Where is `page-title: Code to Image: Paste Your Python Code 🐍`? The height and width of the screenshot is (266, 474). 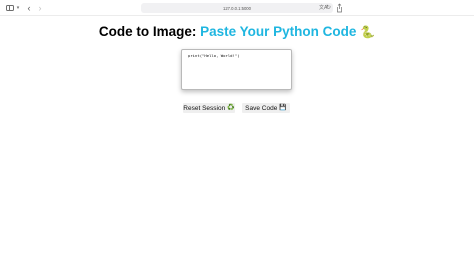 page-title: Code to Image: Paste Your Python Code 🐍 is located at coordinates (237, 31).